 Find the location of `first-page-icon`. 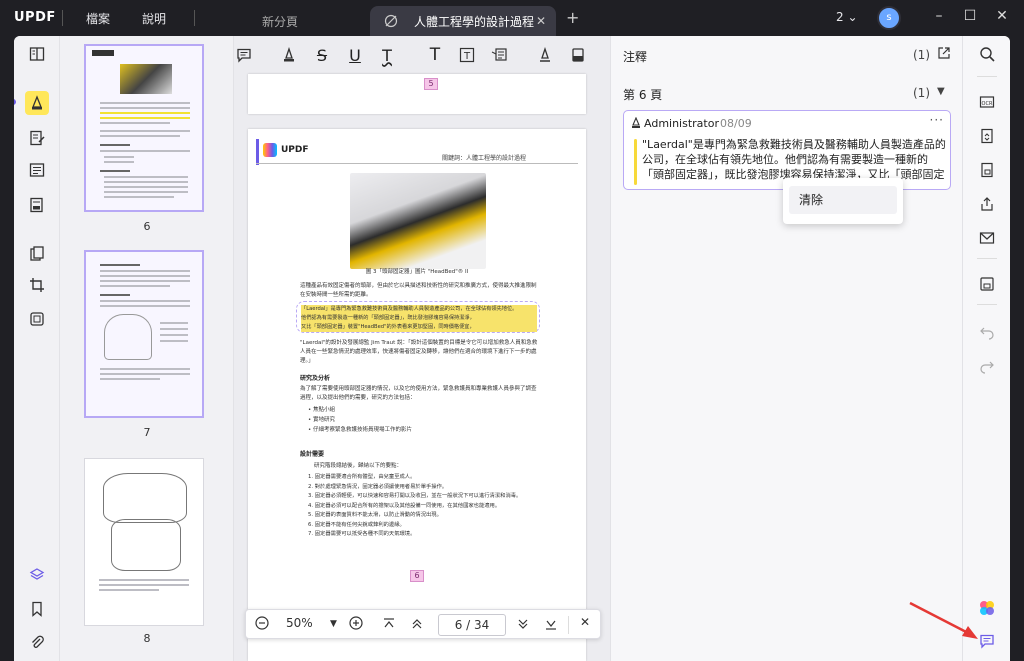

first-page-icon is located at coordinates (389, 625).